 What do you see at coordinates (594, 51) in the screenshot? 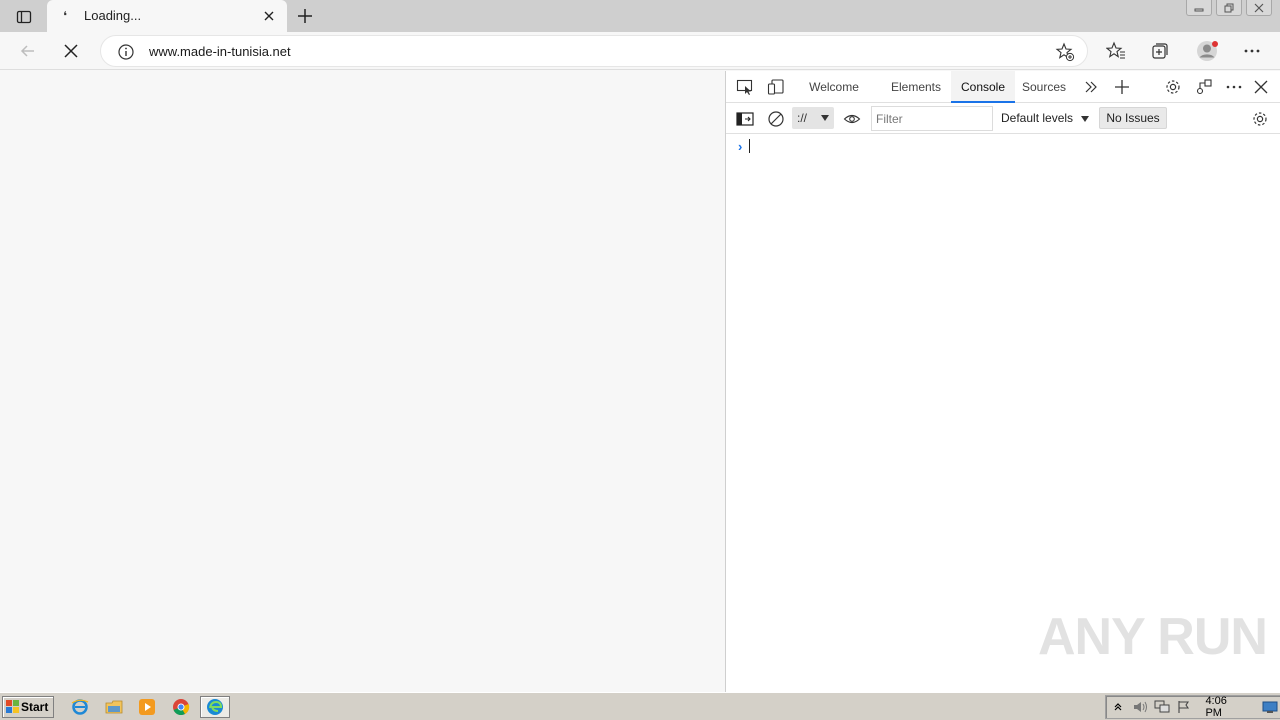
I see `address-bar: www.made-in-tunisia.net` at bounding box center [594, 51].